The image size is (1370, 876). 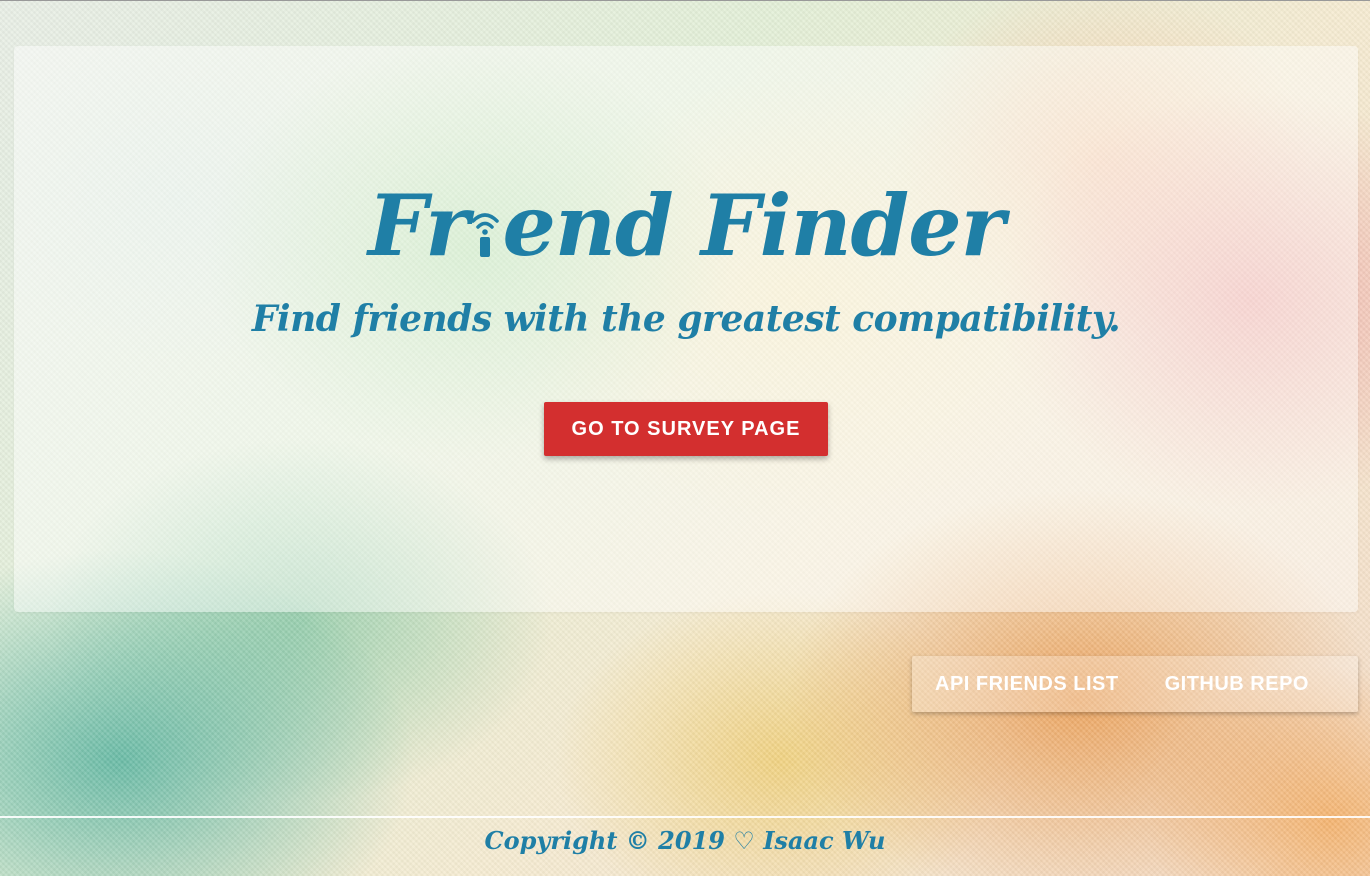 What do you see at coordinates (1237, 684) in the screenshot?
I see `github-repo-link: GITHUB REPO` at bounding box center [1237, 684].